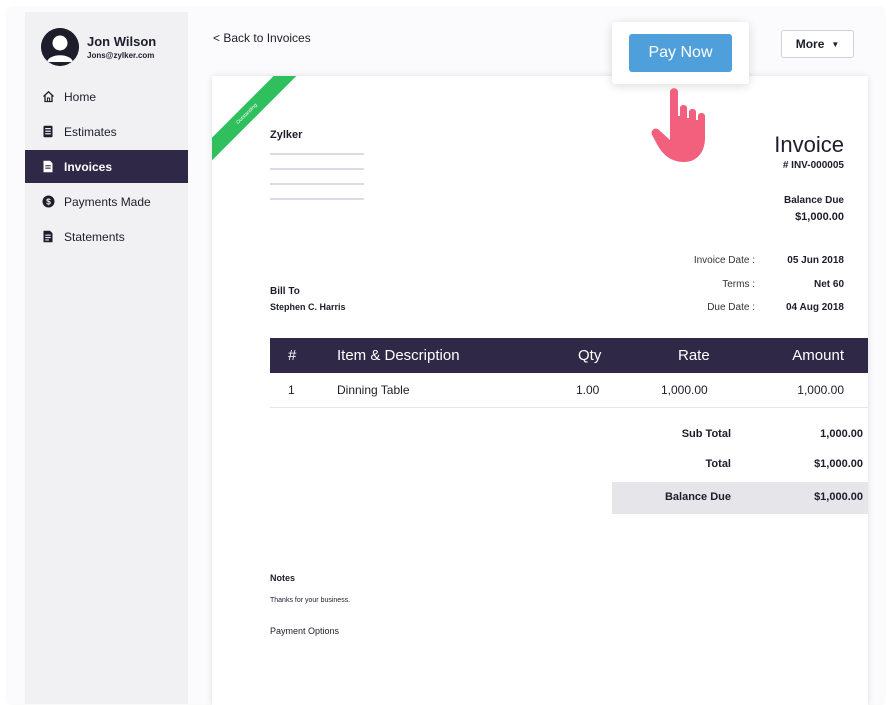  I want to click on due-date-label: Due Date :, so click(731, 307).